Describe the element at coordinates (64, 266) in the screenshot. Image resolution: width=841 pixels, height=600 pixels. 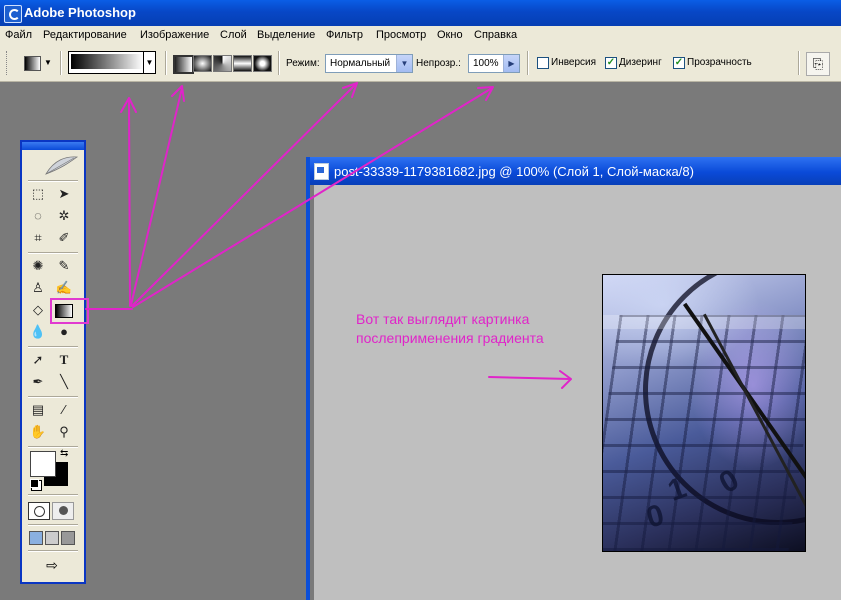
I see `brush-tool-icon: ✎` at that location.